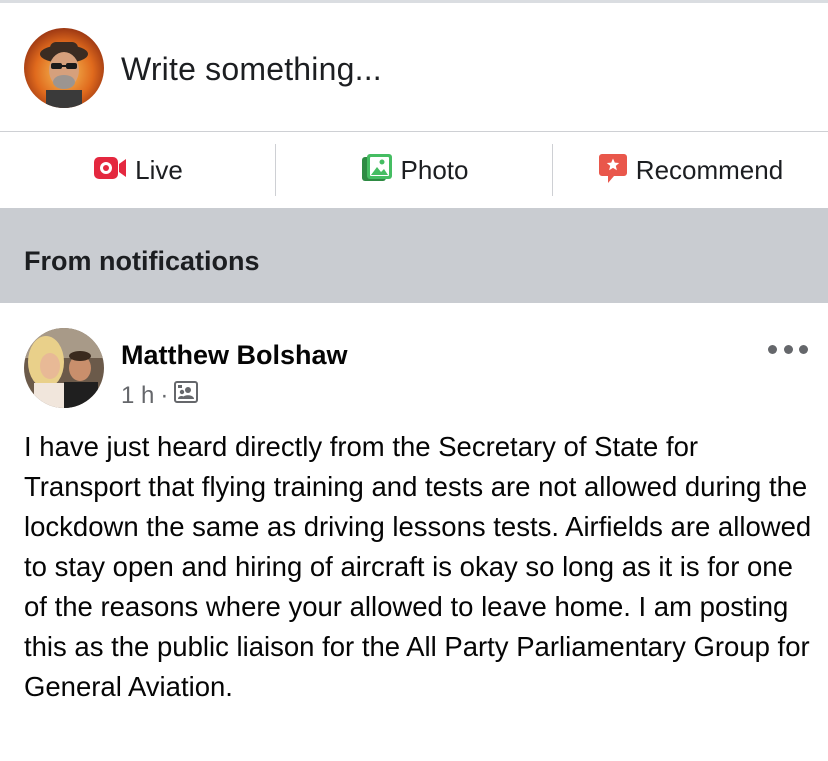 The height and width of the screenshot is (761, 828). Describe the element at coordinates (613, 170) in the screenshot. I see `recommend-icon` at that location.